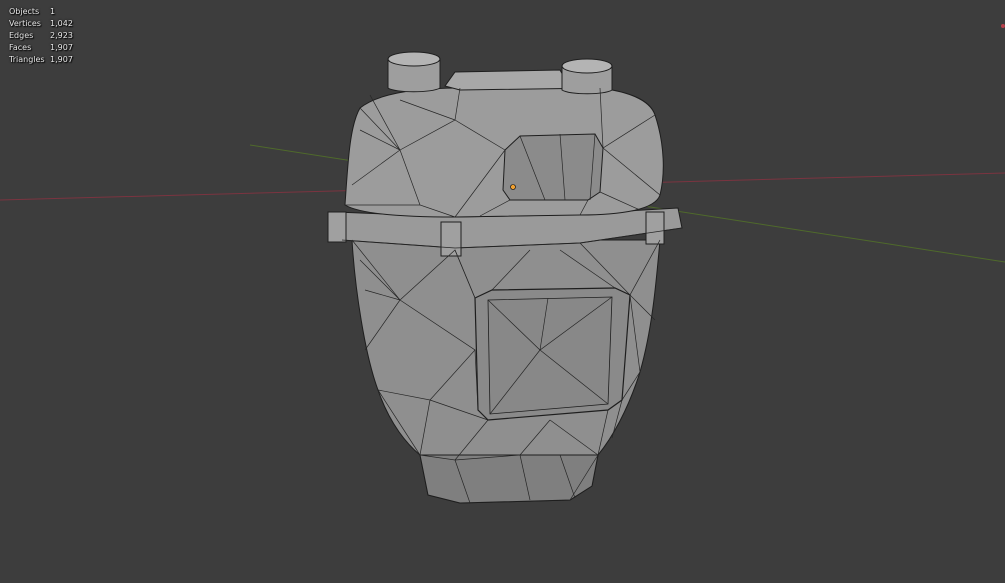 Image resolution: width=1005 pixels, height=583 pixels. I want to click on stat-value: 1, so click(53, 11).